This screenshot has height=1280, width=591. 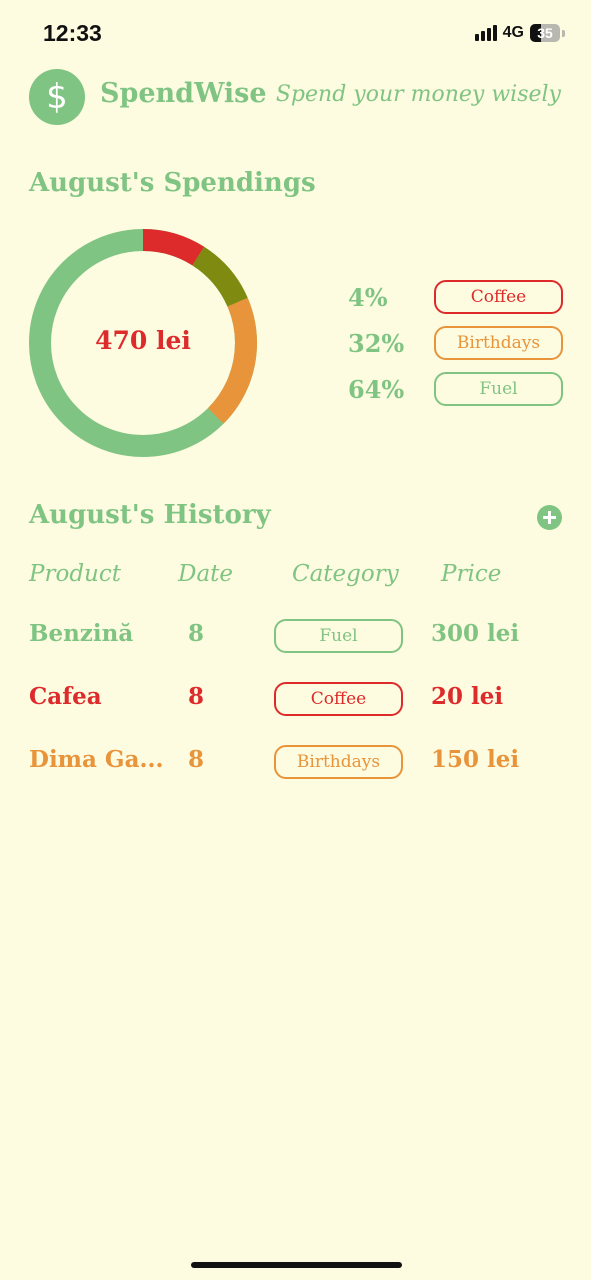 What do you see at coordinates (72, 33) in the screenshot?
I see `status-time: 12:33` at bounding box center [72, 33].